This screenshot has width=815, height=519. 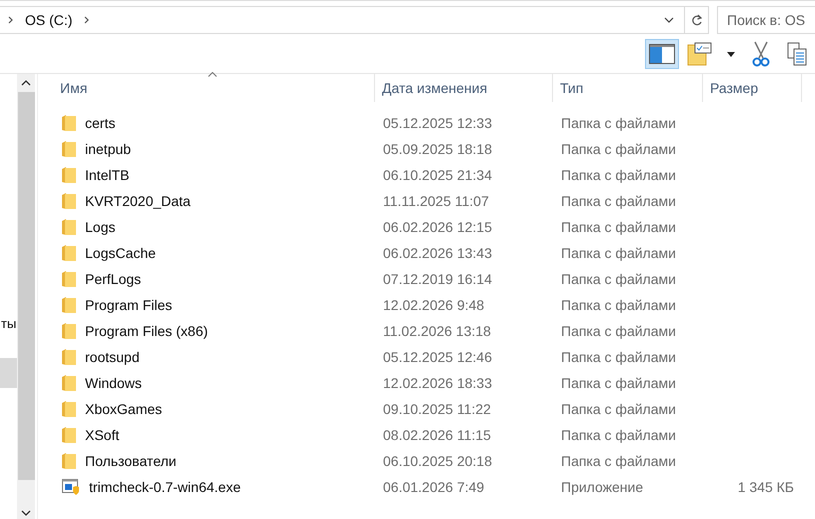 I want to click on file-name: KVRT2020_Data, so click(x=138, y=201).